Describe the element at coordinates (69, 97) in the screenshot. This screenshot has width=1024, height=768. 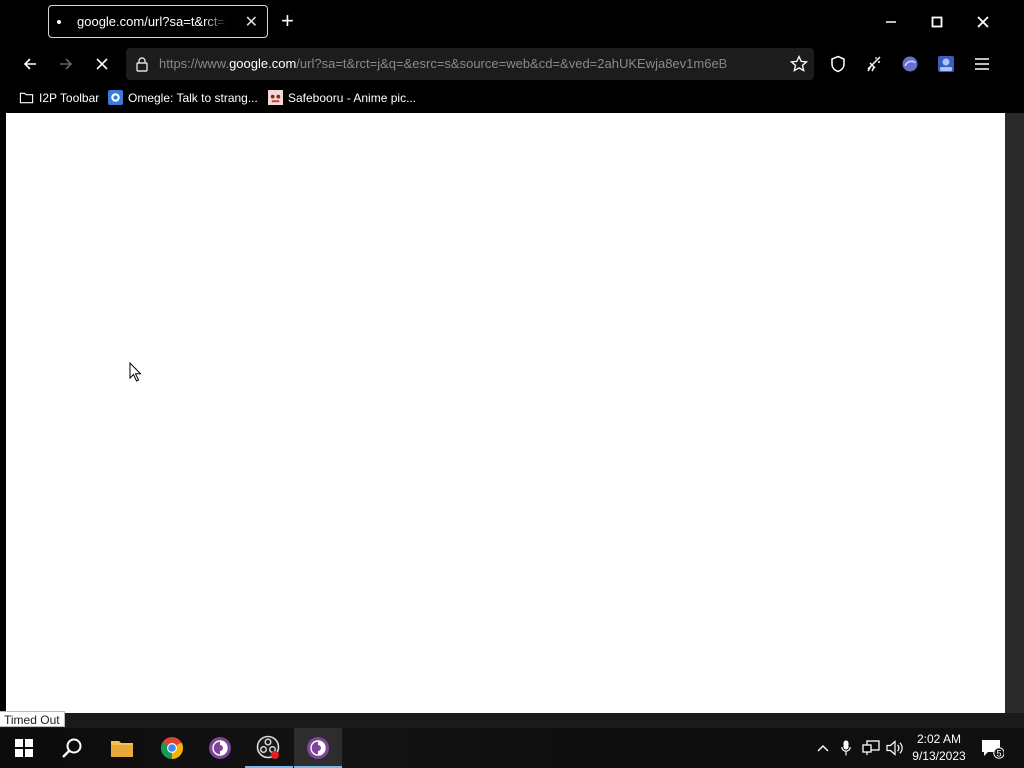
I see `bookmark-label: I2P Toolbar` at that location.